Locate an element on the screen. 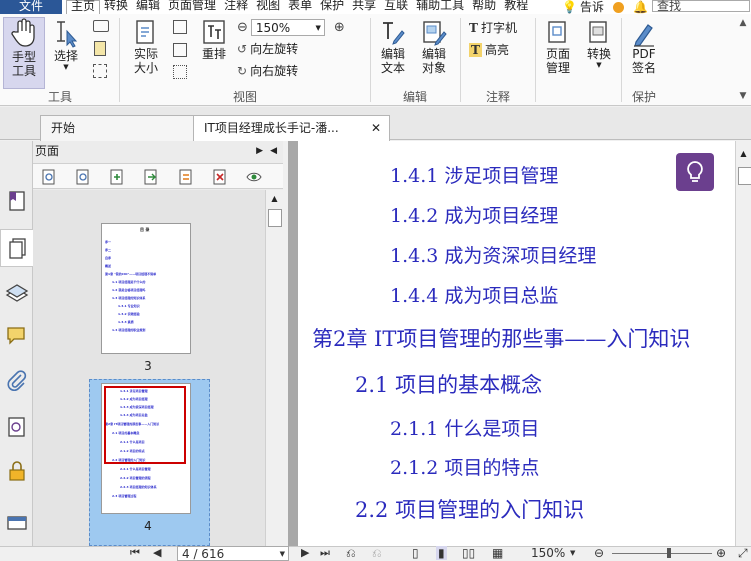 Image resolution: width=751 pixels, height=561 pixels. delete-page-icon is located at coordinates (220, 177).